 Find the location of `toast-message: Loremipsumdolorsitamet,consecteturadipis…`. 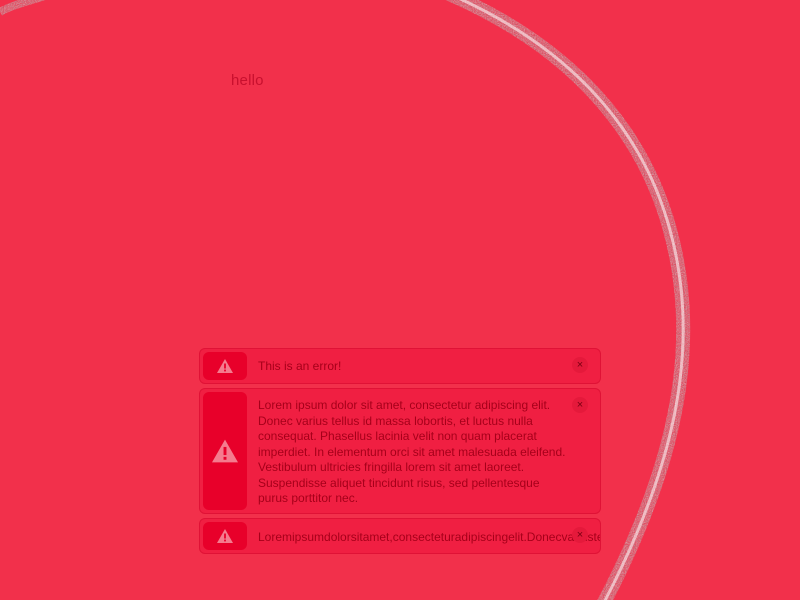

toast-message: Loremipsumdolorsitamet,consecteturadipis… is located at coordinates (429, 537).